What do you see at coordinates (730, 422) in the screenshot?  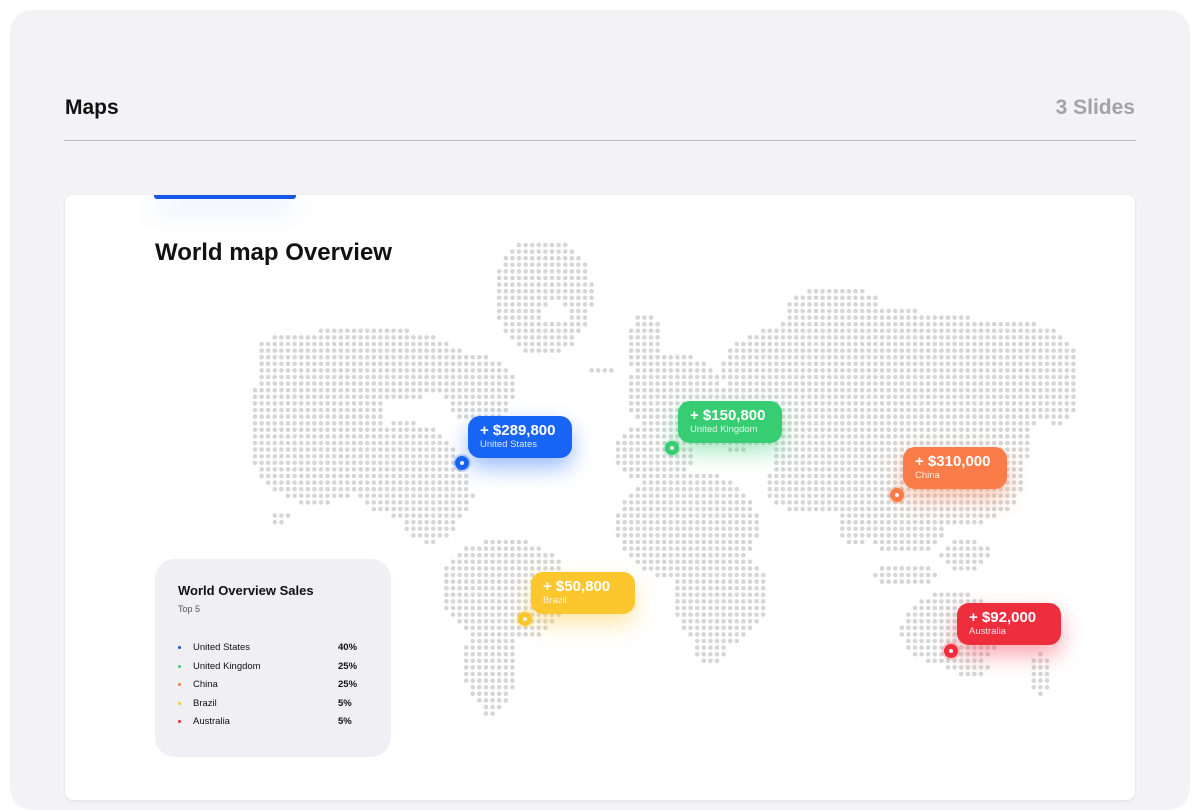 I see `callout-united-kingdom: + $150,800 United Kingdom` at bounding box center [730, 422].